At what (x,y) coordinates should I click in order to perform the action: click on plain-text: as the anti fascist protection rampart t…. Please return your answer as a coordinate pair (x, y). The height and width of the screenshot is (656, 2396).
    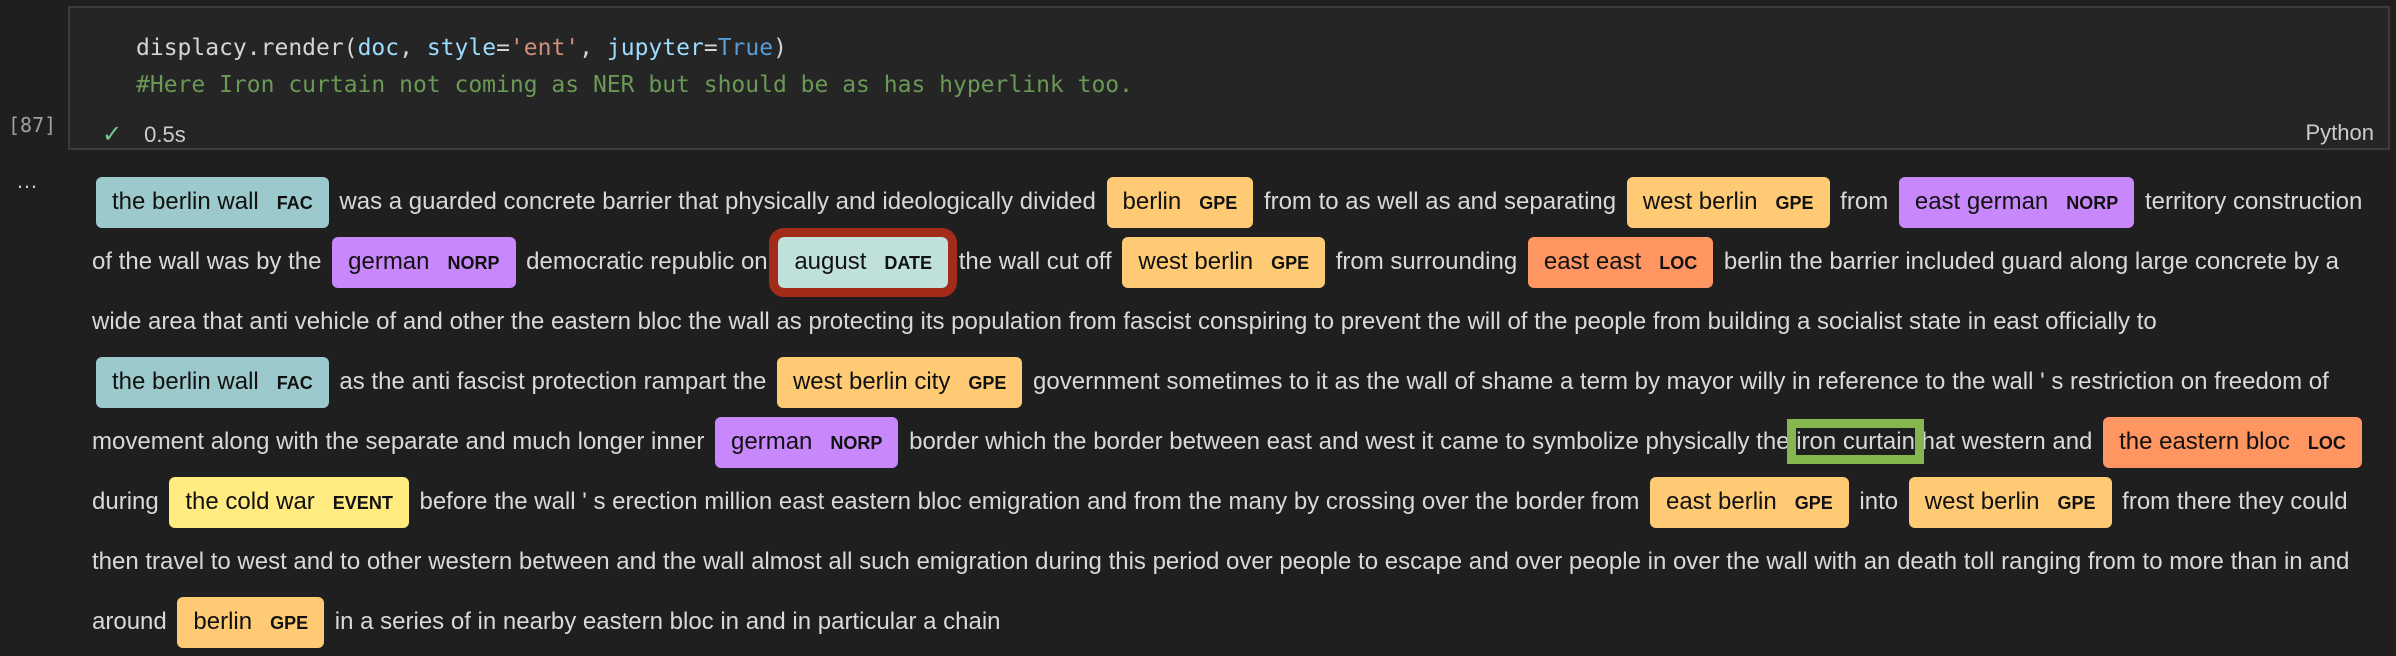
    Looking at the image, I should click on (552, 381).